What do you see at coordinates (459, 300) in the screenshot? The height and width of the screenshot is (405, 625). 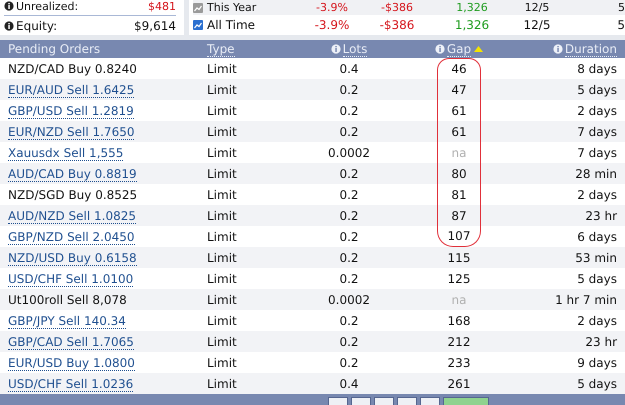 I see `table-cell-text: na` at bounding box center [459, 300].